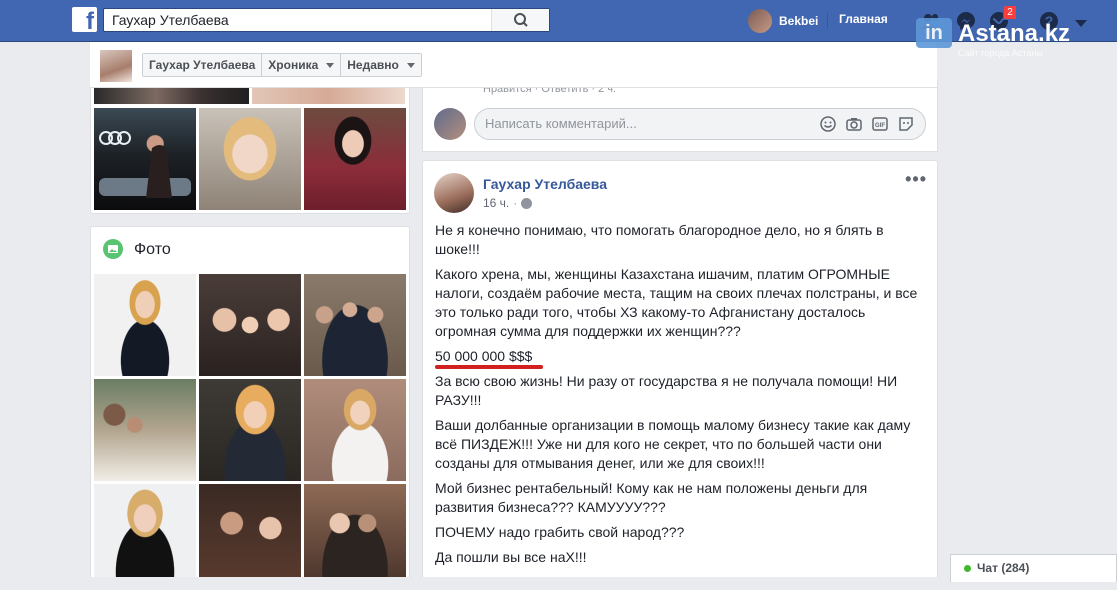  I want to click on chat-bar: Чат (284), so click(1033, 568).